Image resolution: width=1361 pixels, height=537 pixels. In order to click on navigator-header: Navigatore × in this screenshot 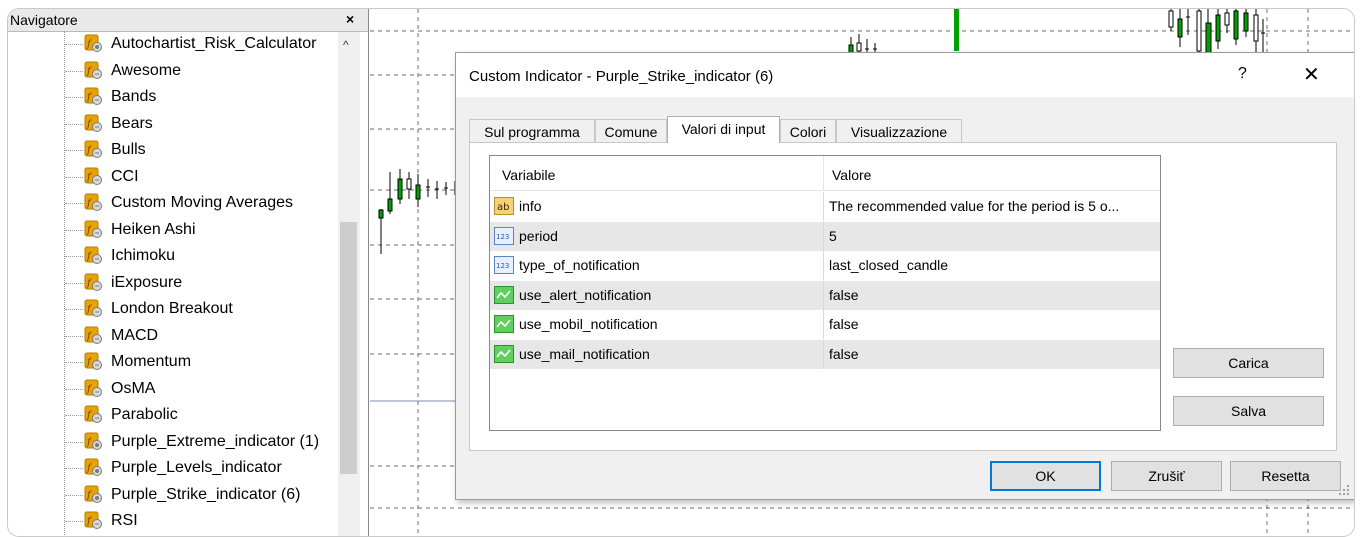, I will do `click(188, 20)`.